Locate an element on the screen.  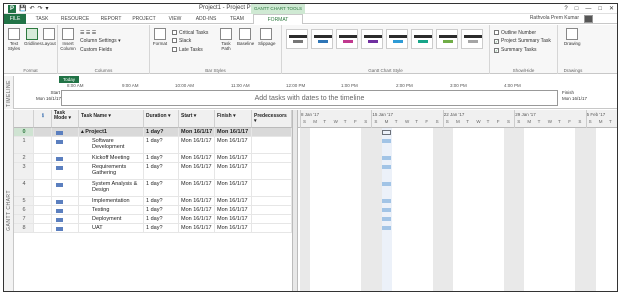
project-summary-task-checkbox: ✓ Project Summary Task is located at coordinates (522, 41).